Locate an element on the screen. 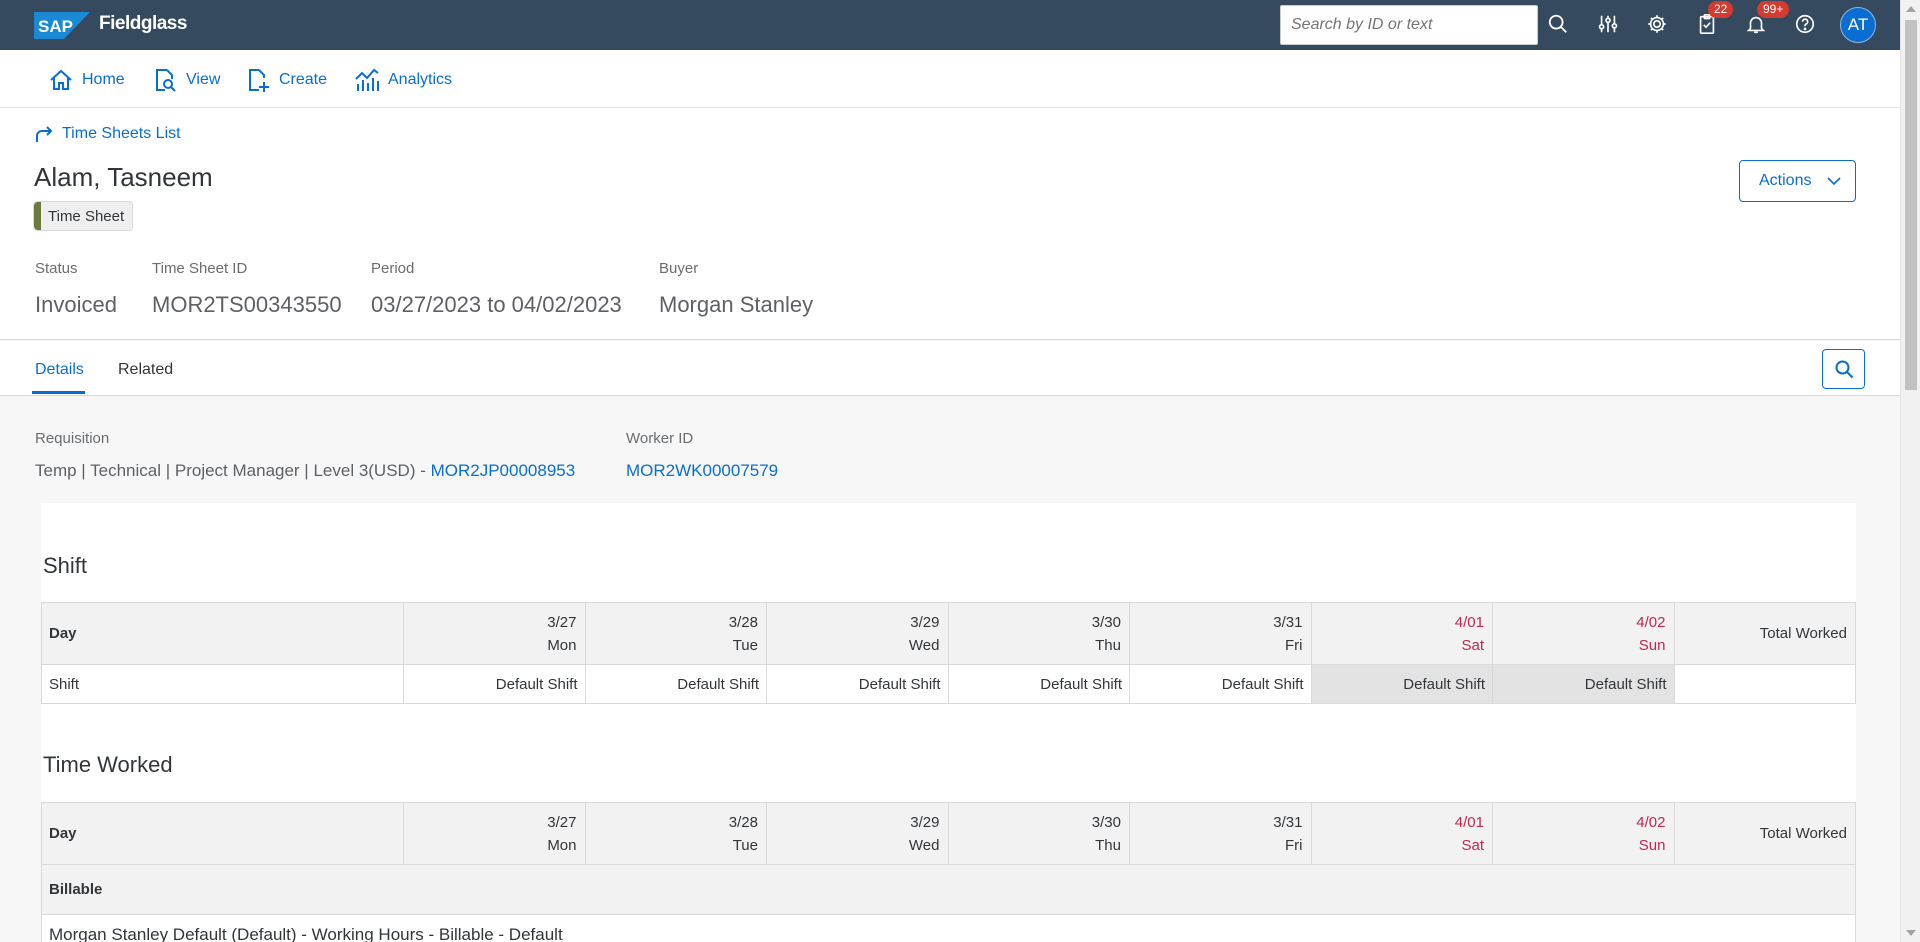 This screenshot has width=1920, height=942. scroll-up-arrow-icon is located at coordinates (1911, 9).